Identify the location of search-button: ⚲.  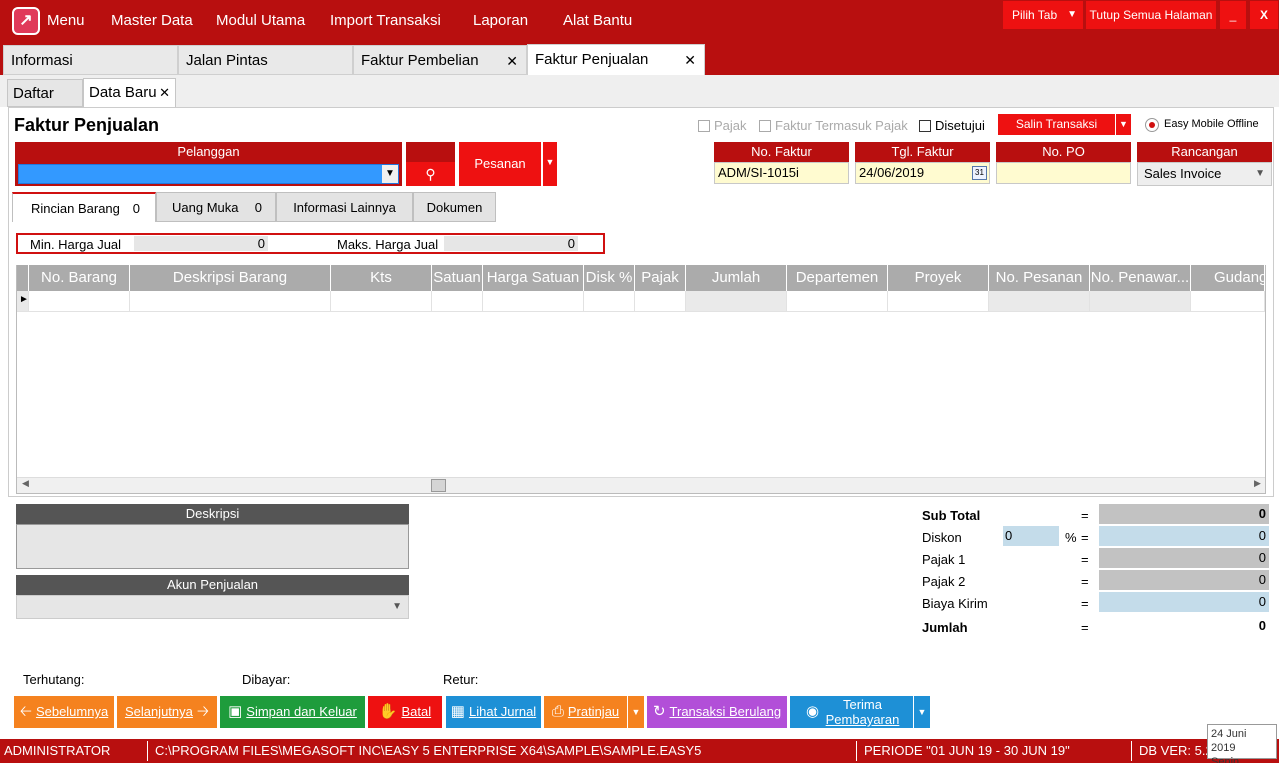
(430, 174).